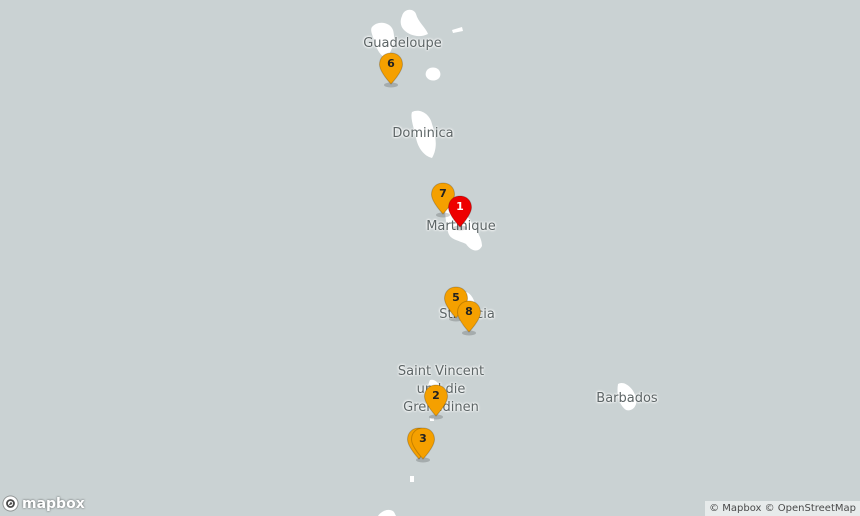  Describe the element at coordinates (414, 23) in the screenshot. I see `island-guadeloupe-grande-terre` at that location.